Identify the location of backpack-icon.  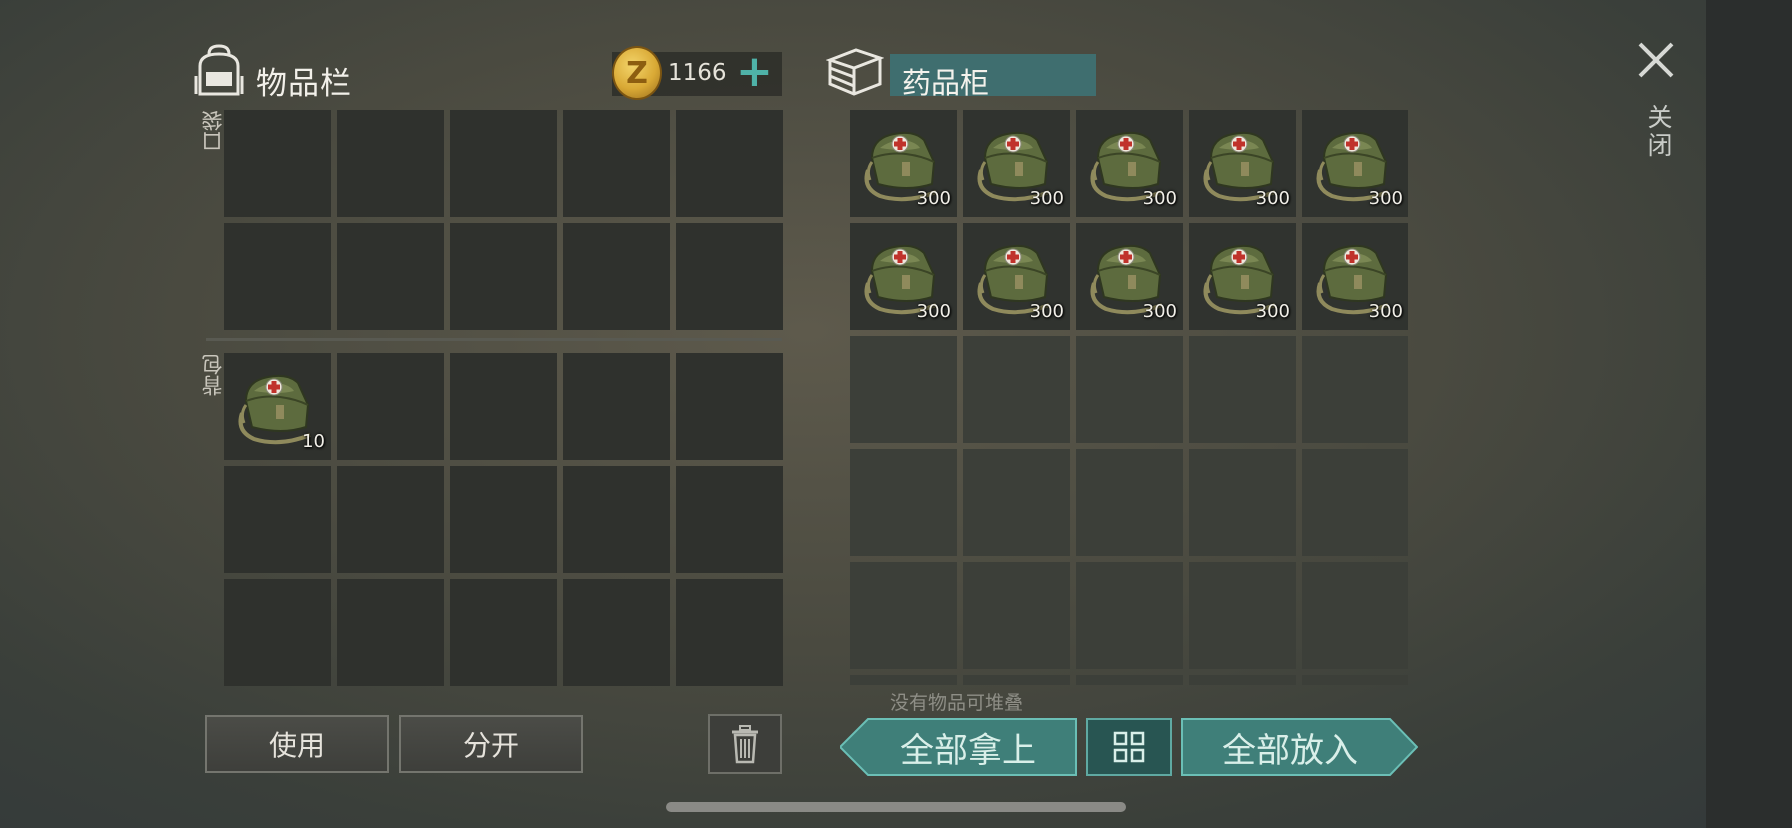
(219, 70).